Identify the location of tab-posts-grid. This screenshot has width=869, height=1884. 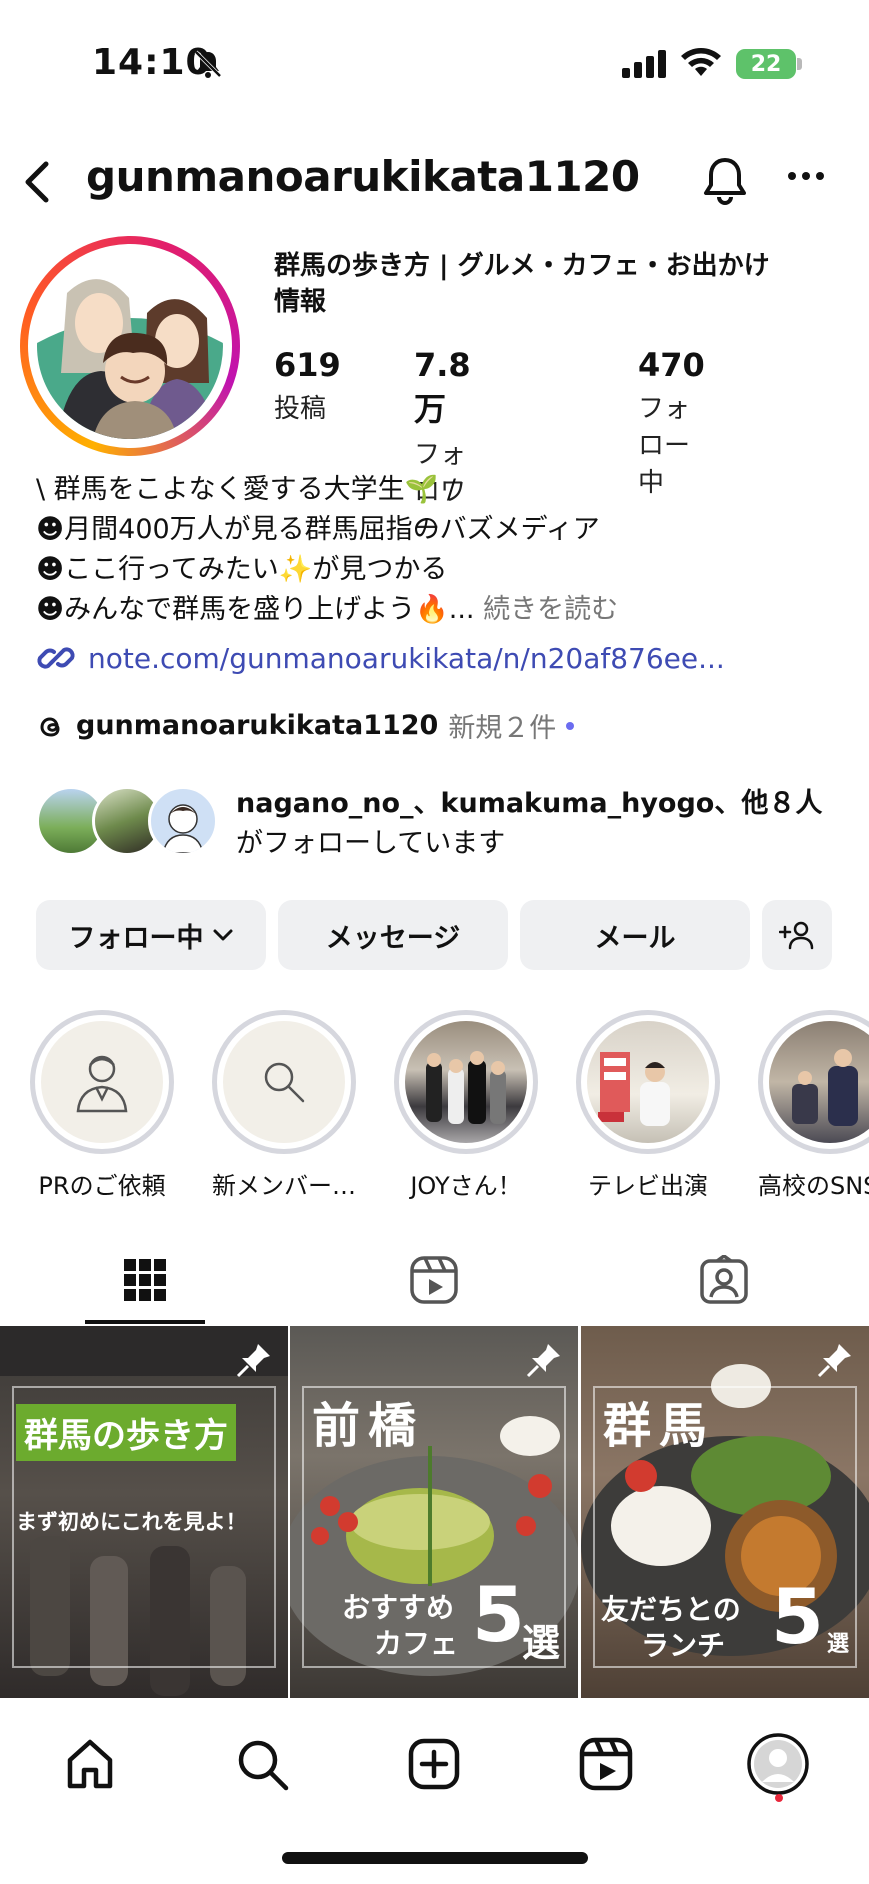
(145, 1280).